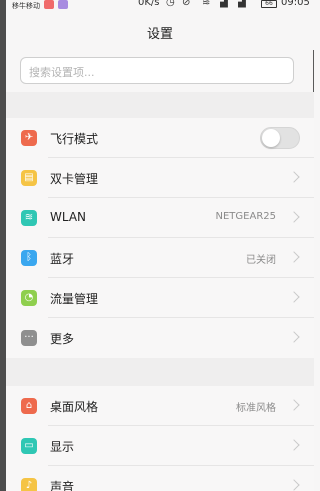 This screenshot has width=320, height=491. I want to click on wifi-signal-icon: ≋, so click(206, 4).